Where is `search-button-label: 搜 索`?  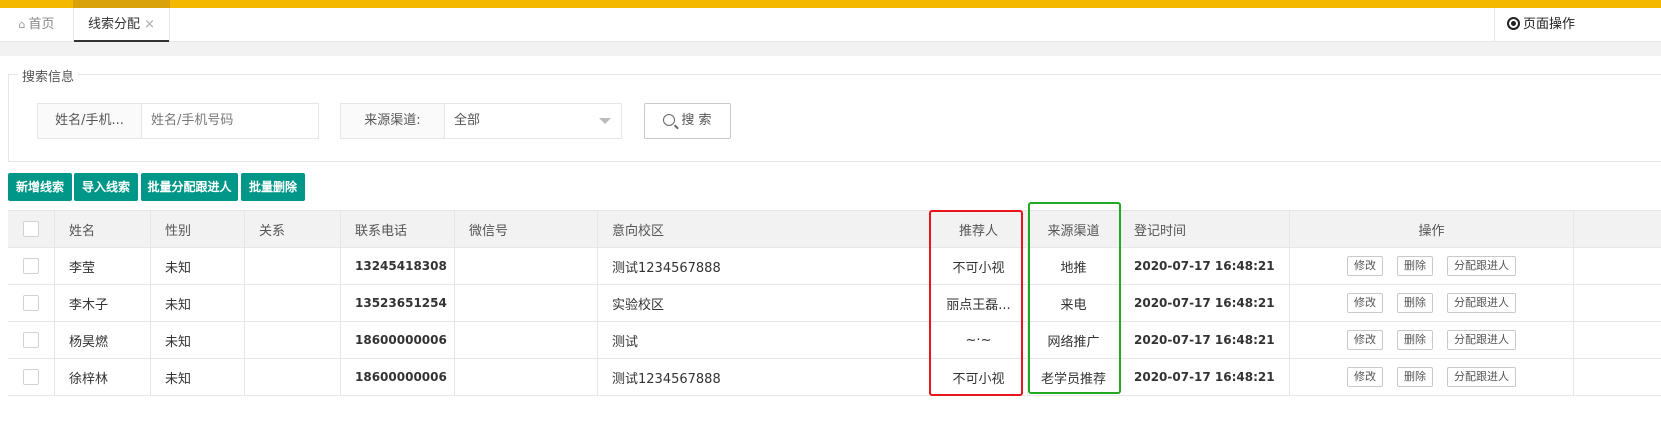 search-button-label: 搜 索 is located at coordinates (696, 120).